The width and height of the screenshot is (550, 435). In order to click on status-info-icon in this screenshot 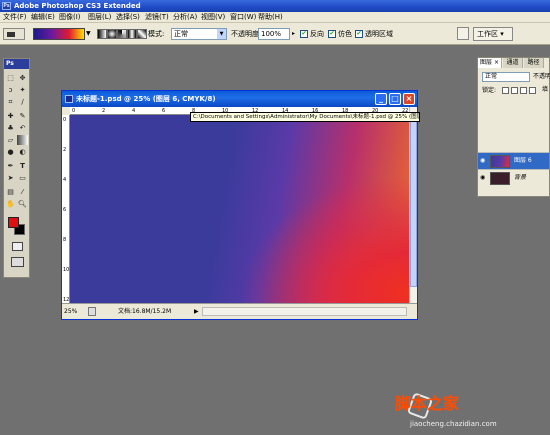, I will do `click(92, 311)`.